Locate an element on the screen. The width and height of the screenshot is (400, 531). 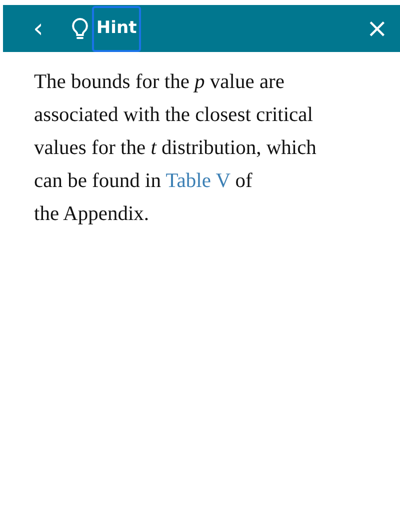
lightbulb-icon is located at coordinates (80, 28).